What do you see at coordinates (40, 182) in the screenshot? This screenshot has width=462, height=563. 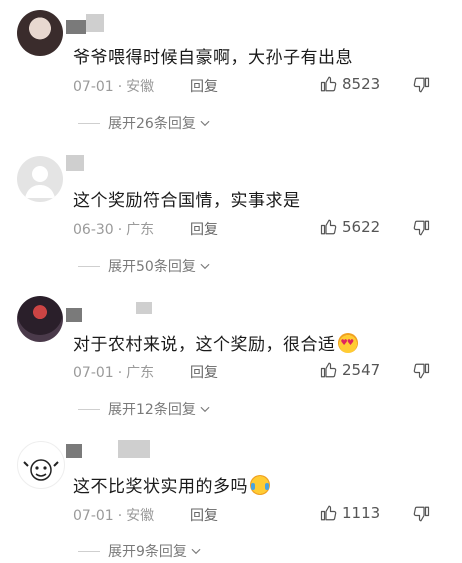 I see `default-avatar-icon` at bounding box center [40, 182].